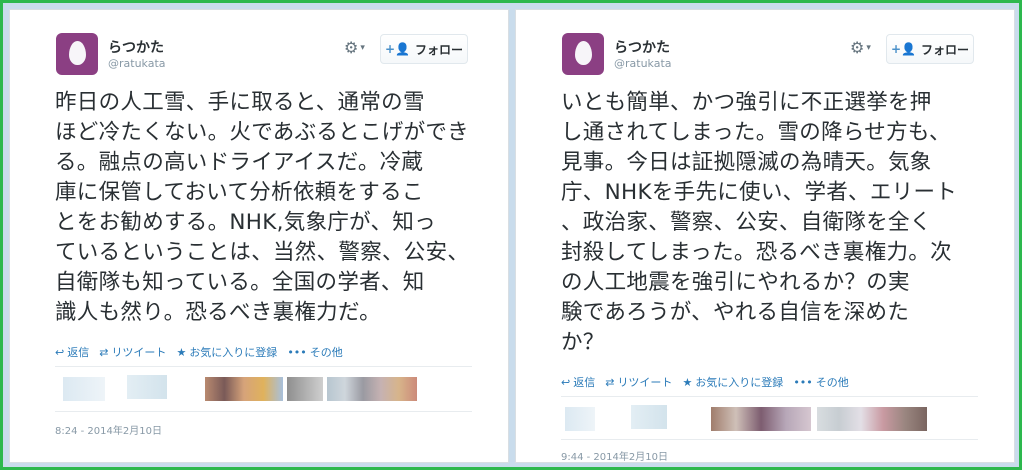 The height and width of the screenshot is (470, 1022). I want to click on tweet-timestamp: 9:44 - 2014年2月10日, so click(614, 455).